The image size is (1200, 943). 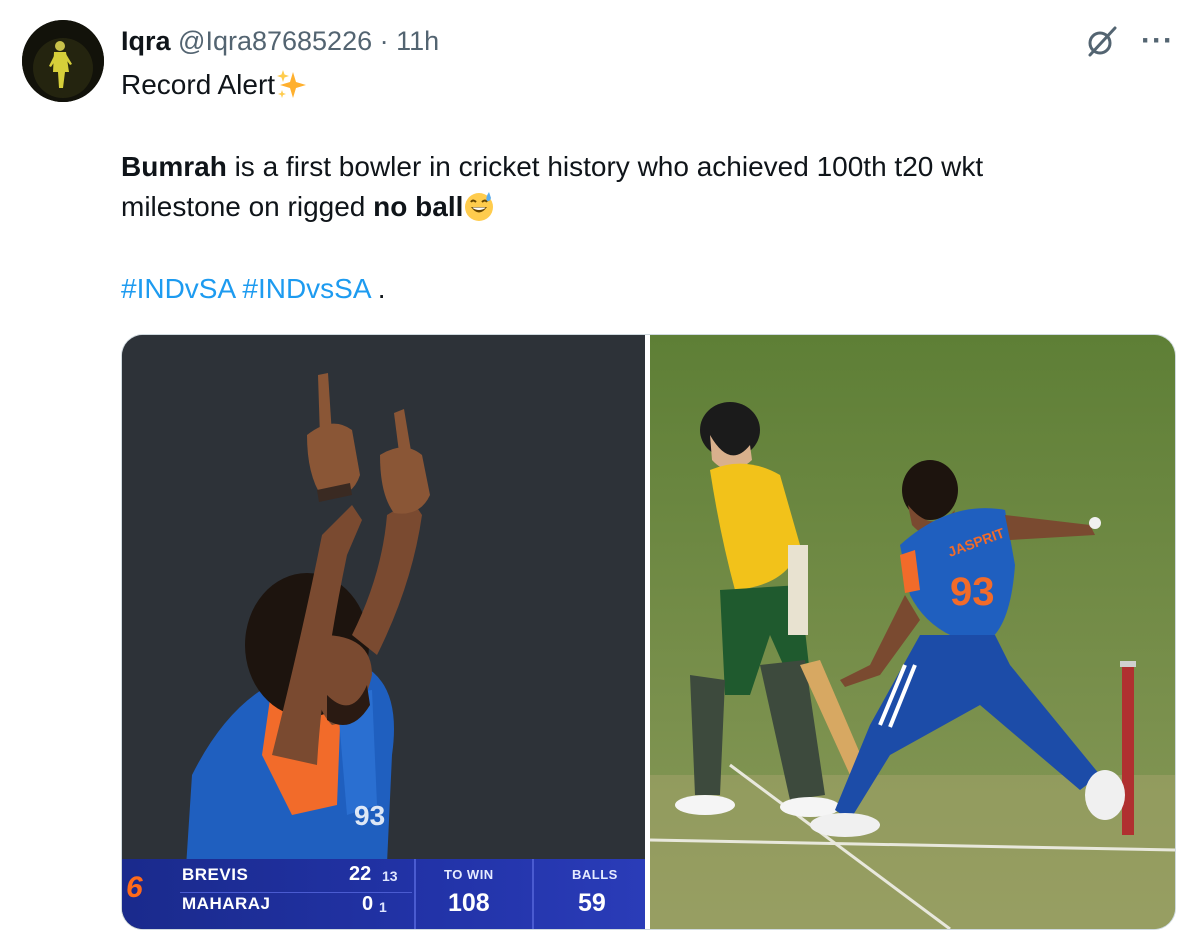 What do you see at coordinates (146, 41) in the screenshot?
I see `author-name: Iqra` at bounding box center [146, 41].